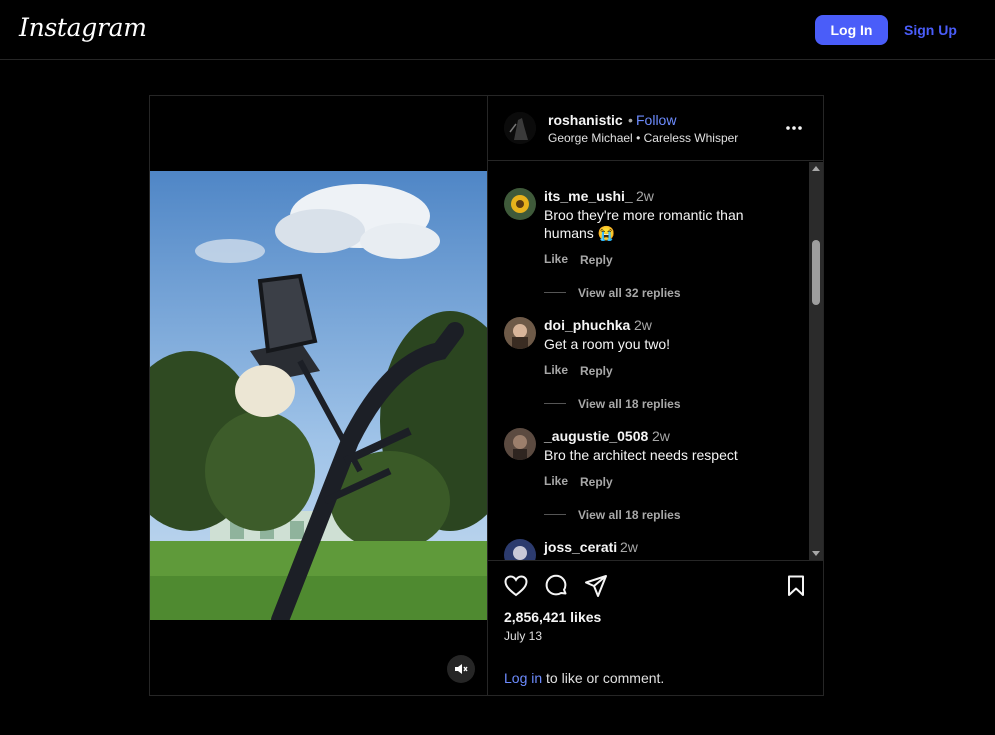 This screenshot has height=735, width=995. What do you see at coordinates (656, 120) in the screenshot?
I see `follow-button: Follow` at bounding box center [656, 120].